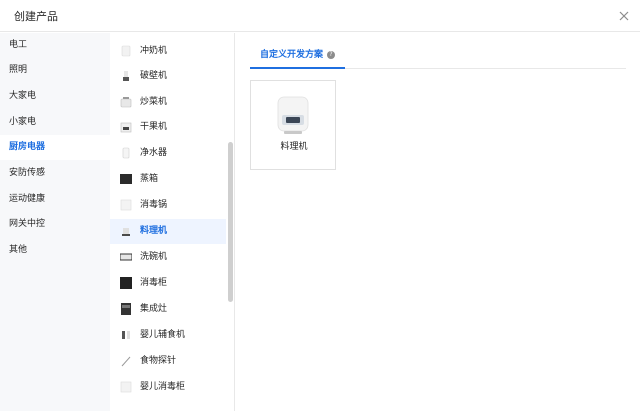 The image size is (640, 411). Describe the element at coordinates (168, 335) in the screenshot. I see `product-item-baby-food-maker: 婴儿辅食机` at that location.